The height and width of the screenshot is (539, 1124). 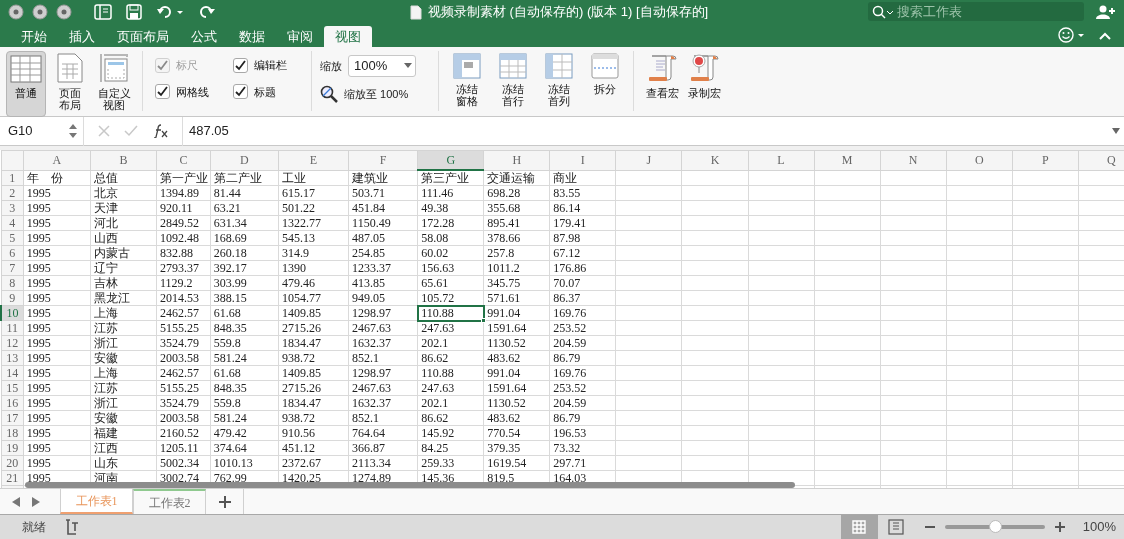 I want to click on expand-icon, so click(x=1116, y=131).